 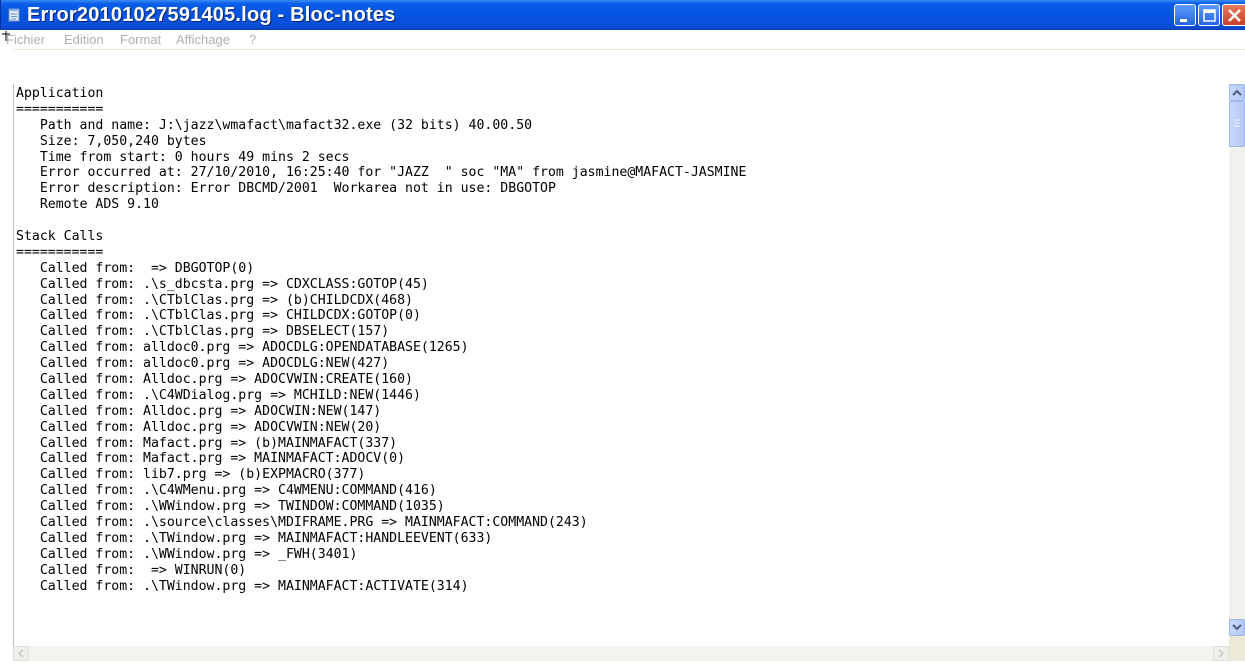 I want to click on chevron-up-icon, so click(x=1237, y=92).